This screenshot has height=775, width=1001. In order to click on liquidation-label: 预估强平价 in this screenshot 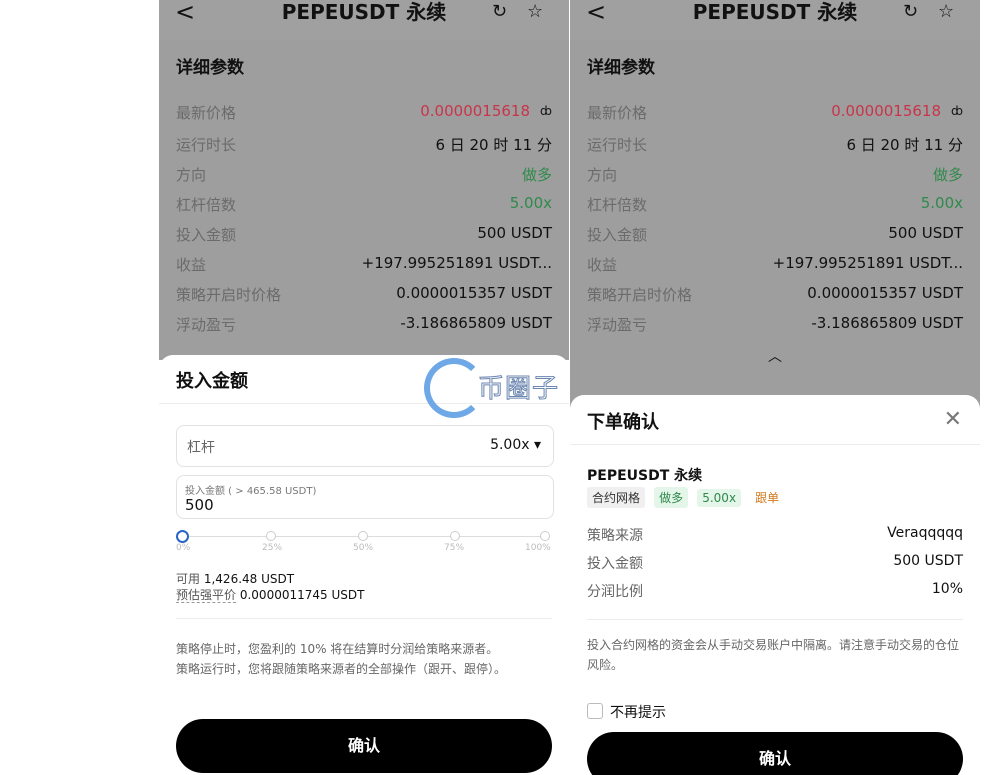, I will do `click(206, 595)`.